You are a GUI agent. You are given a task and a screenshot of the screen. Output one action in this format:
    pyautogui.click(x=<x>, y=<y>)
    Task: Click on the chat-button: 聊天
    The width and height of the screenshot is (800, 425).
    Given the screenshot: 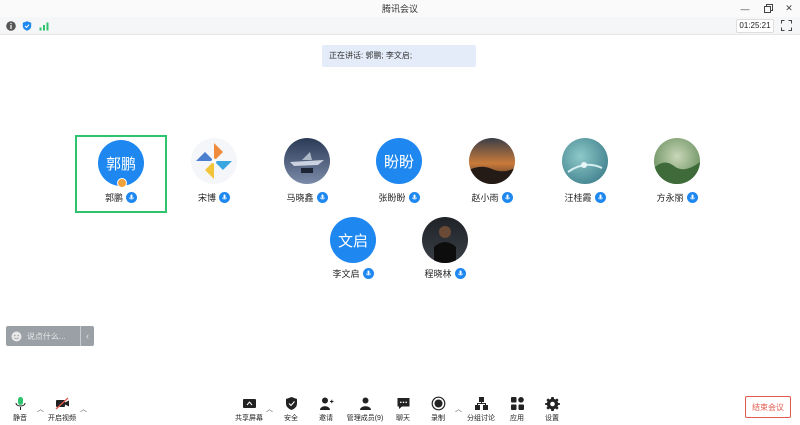 What is the action you would take?
    pyautogui.click(x=403, y=410)
    